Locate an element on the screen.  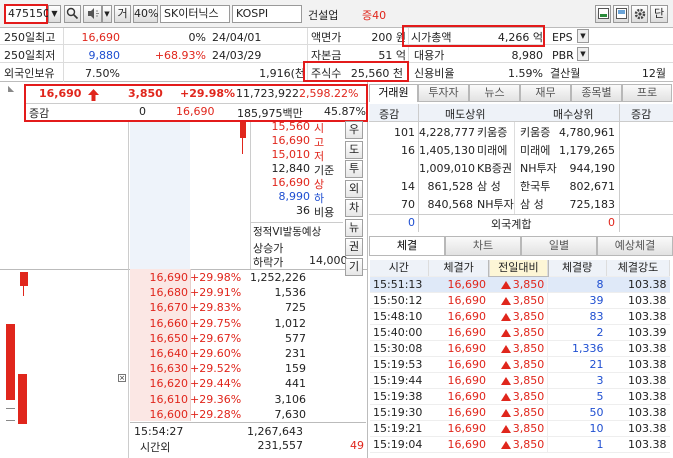
trade-row: 15:30:08 16,690 3,850 1,336 103.38 is located at coordinates (520, 348).